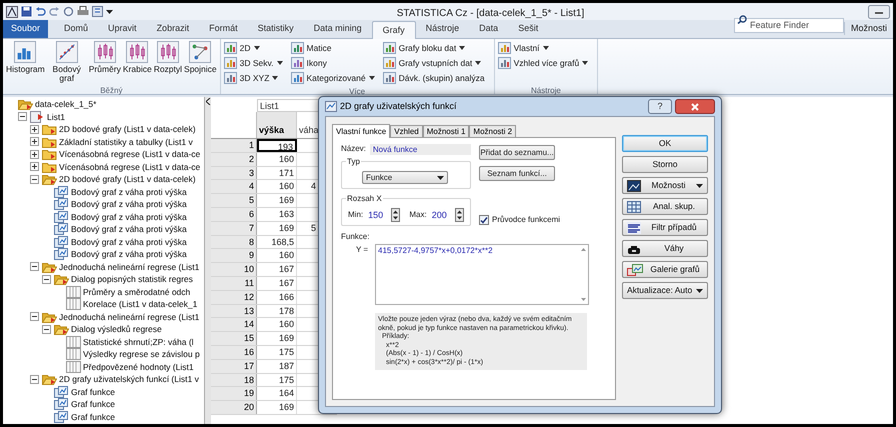 This screenshot has width=896, height=427. What do you see at coordinates (528, 29) in the screenshot?
I see `ribbon-tab: Sešit` at bounding box center [528, 29].